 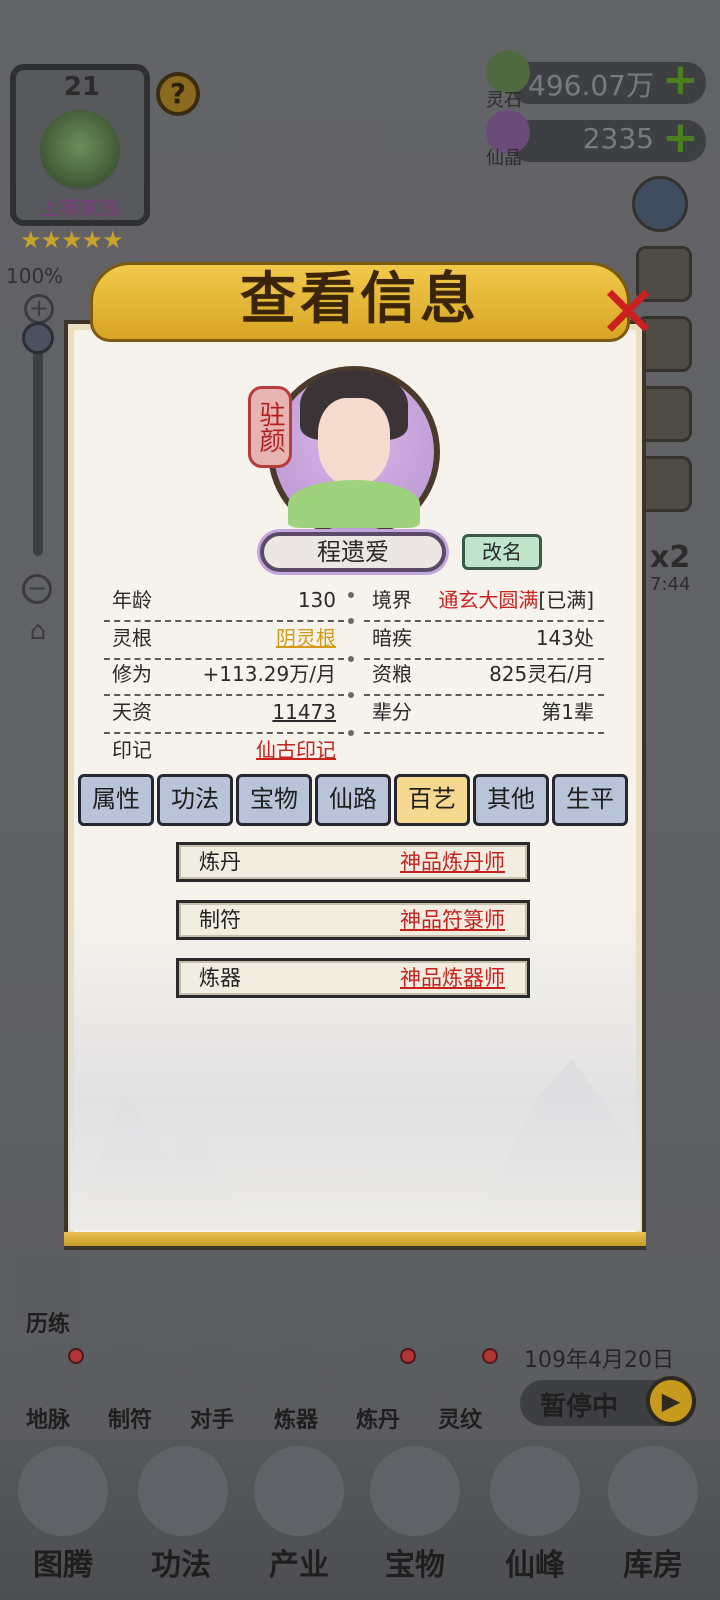 I want to click on immortal-crystal-value: 2335, so click(x=618, y=138).